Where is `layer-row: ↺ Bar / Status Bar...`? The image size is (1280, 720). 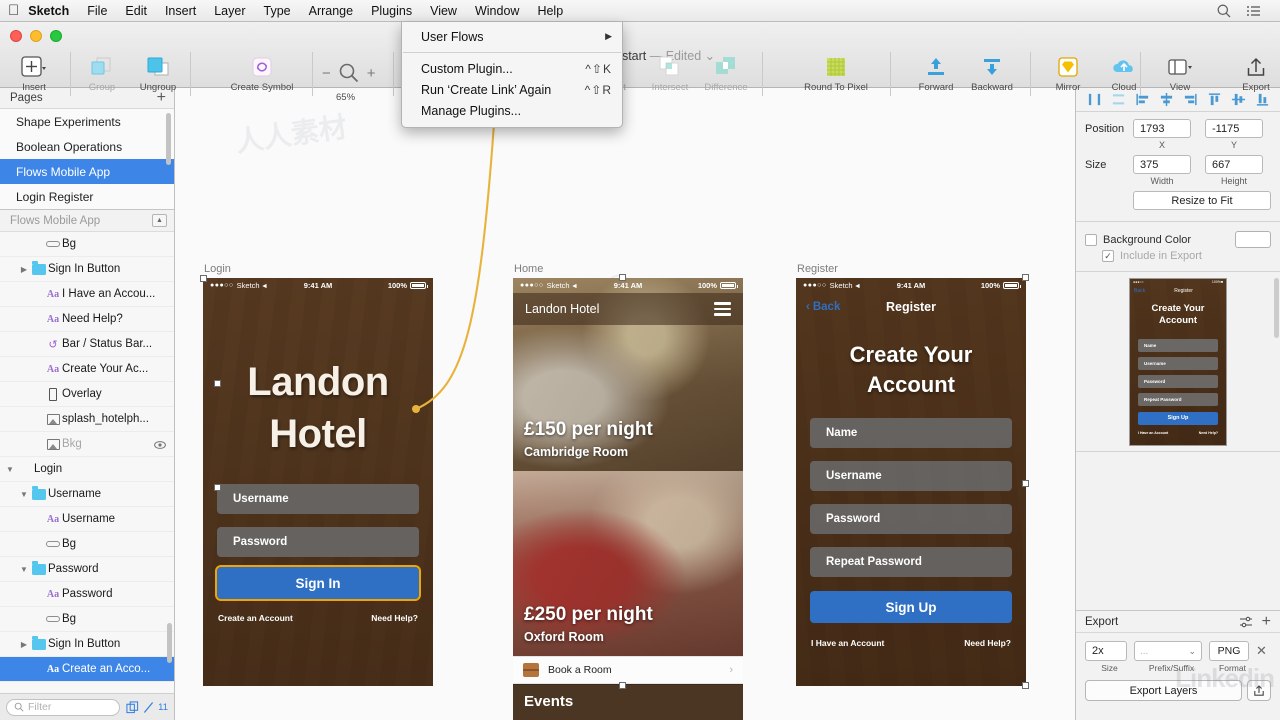
layer-row: ↺ Bar / Status Bar... is located at coordinates (87, 344).